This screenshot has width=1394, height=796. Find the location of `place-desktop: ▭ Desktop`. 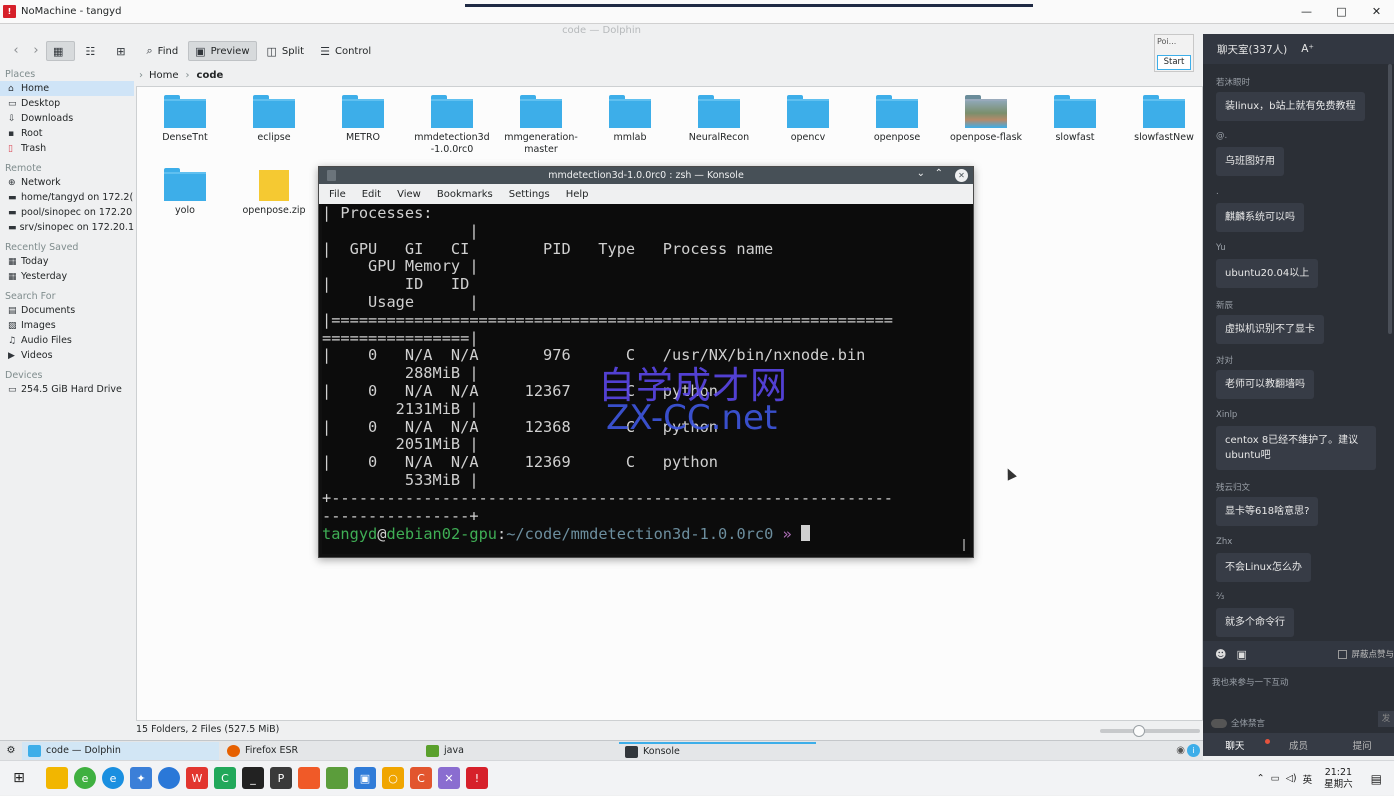

place-desktop: ▭ Desktop is located at coordinates (67, 103).